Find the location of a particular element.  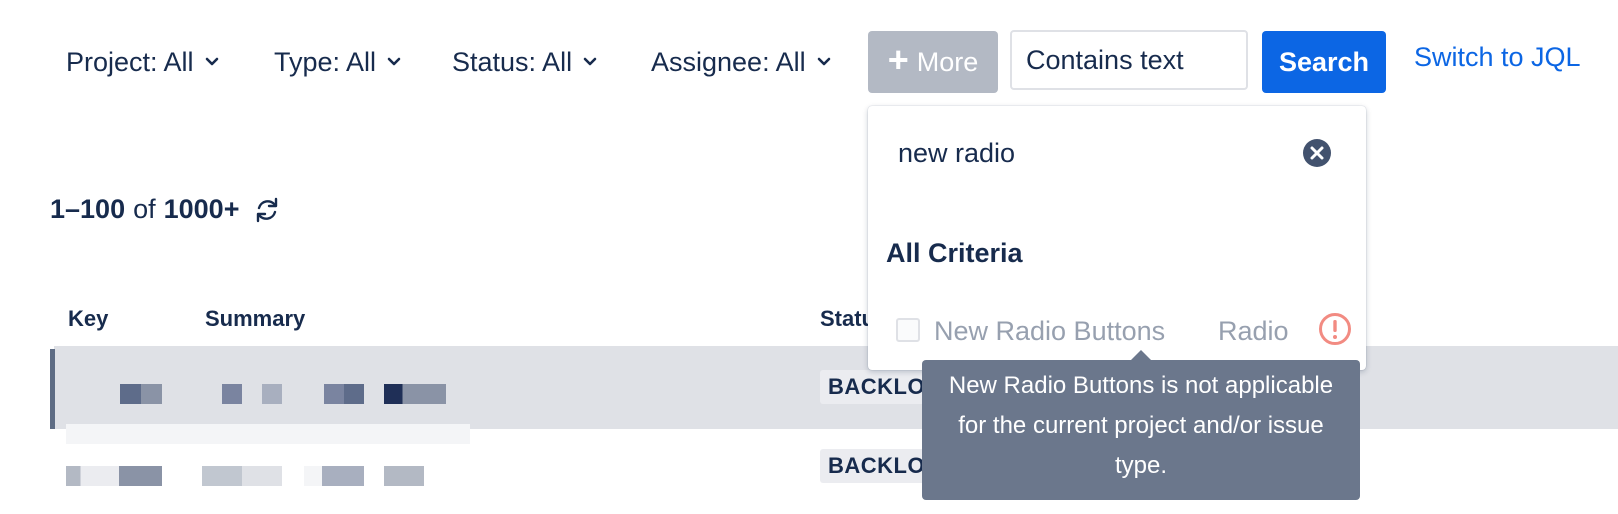

criteria-checkbox is located at coordinates (908, 330).